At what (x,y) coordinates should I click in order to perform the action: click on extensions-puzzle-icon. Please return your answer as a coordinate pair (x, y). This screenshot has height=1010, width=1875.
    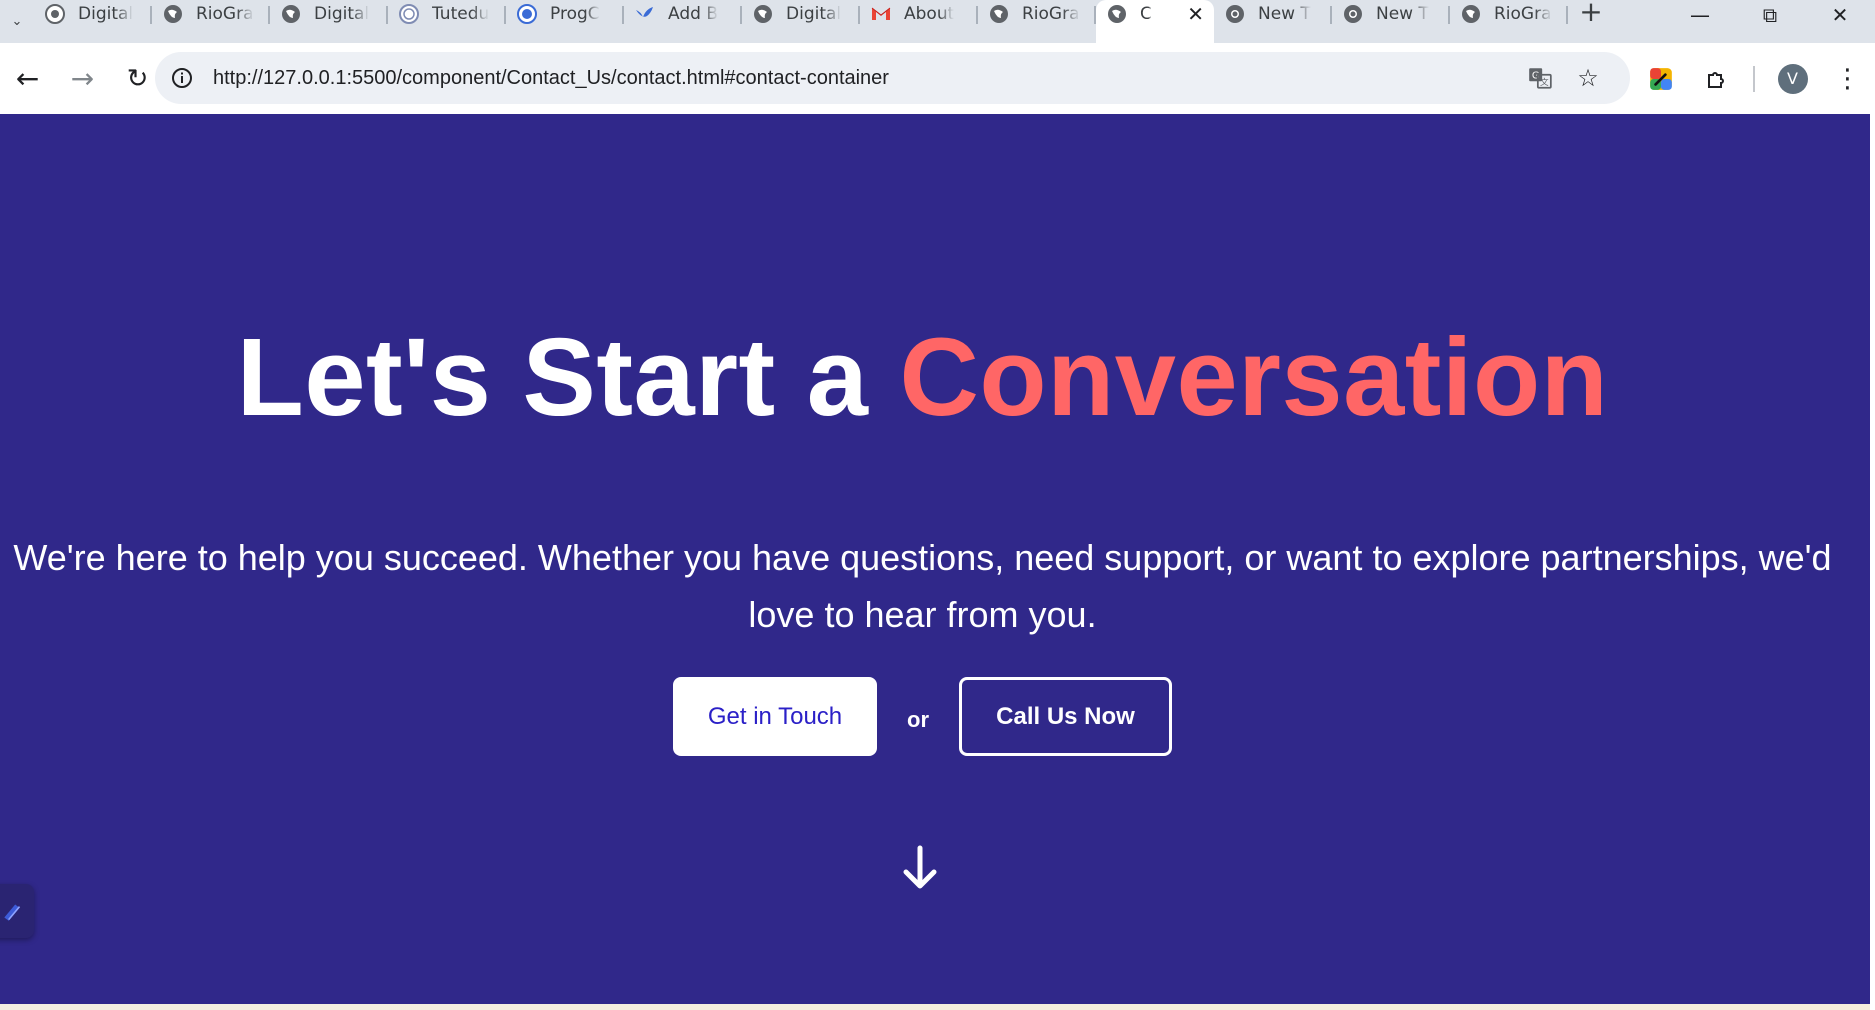
    Looking at the image, I should click on (1715, 78).